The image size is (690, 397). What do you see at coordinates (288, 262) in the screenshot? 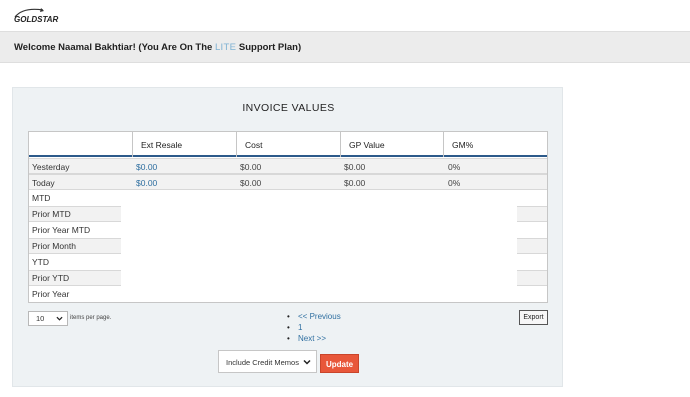
I see `table-row: YTD` at bounding box center [288, 262].